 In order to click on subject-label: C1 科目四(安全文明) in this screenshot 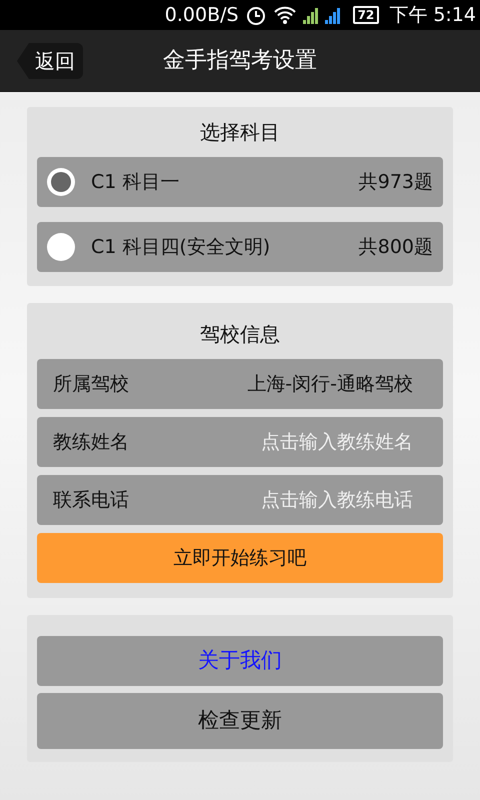, I will do `click(181, 247)`.